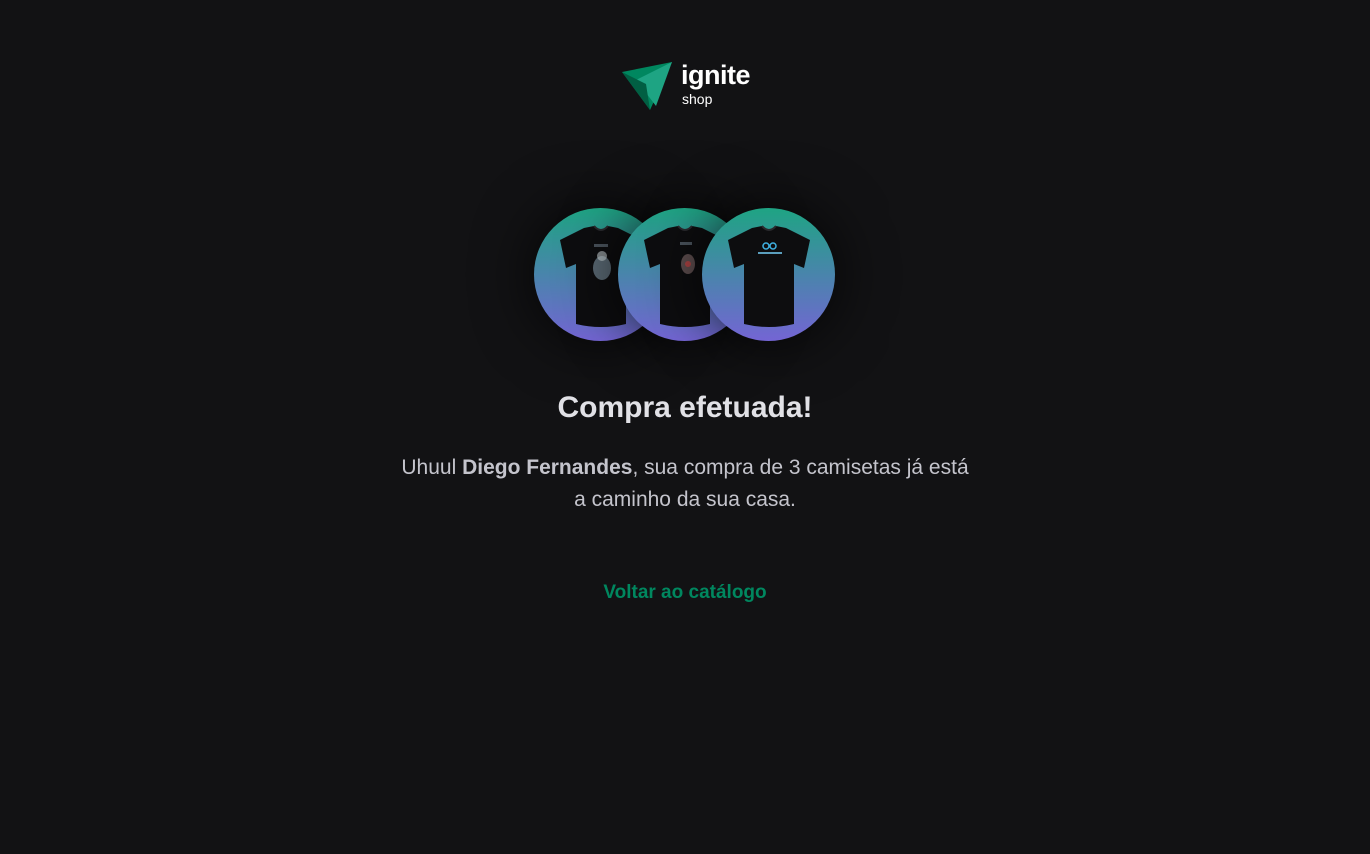 The width and height of the screenshot is (1370, 854). I want to click on logo-subtitle: shop, so click(697, 99).